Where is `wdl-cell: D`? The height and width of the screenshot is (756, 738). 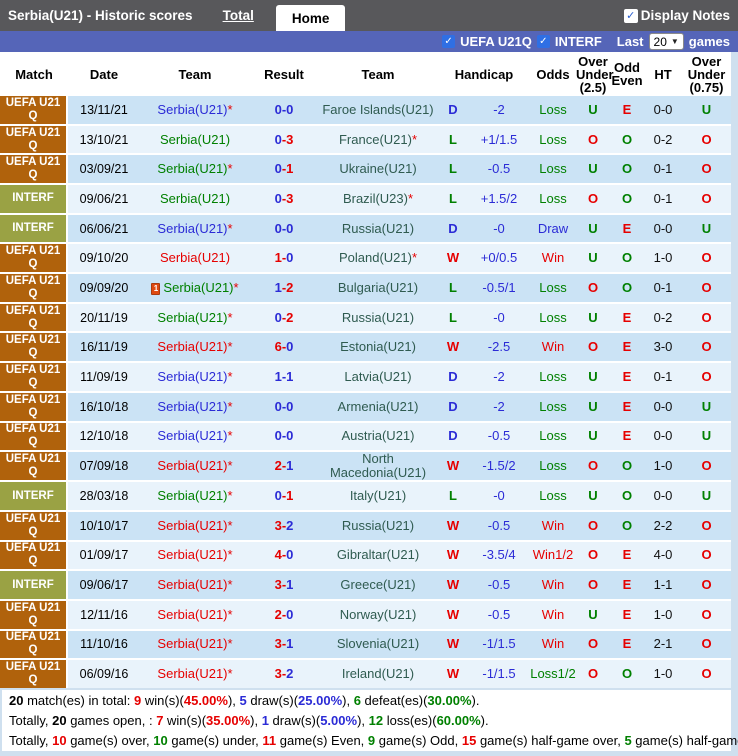 wdl-cell: D is located at coordinates (453, 109).